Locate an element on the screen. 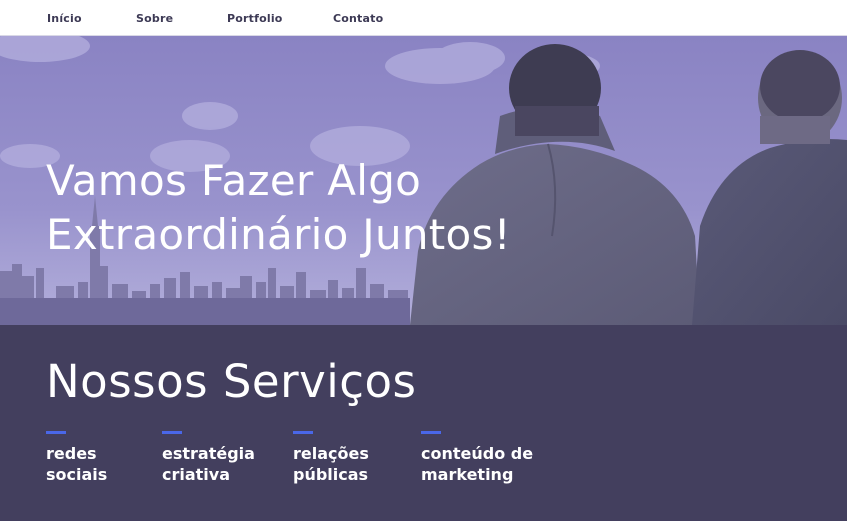 Image resolution: width=847 pixels, height=521 pixels. service-item-relacoes-publicas: relações públicas is located at coordinates (358, 458).